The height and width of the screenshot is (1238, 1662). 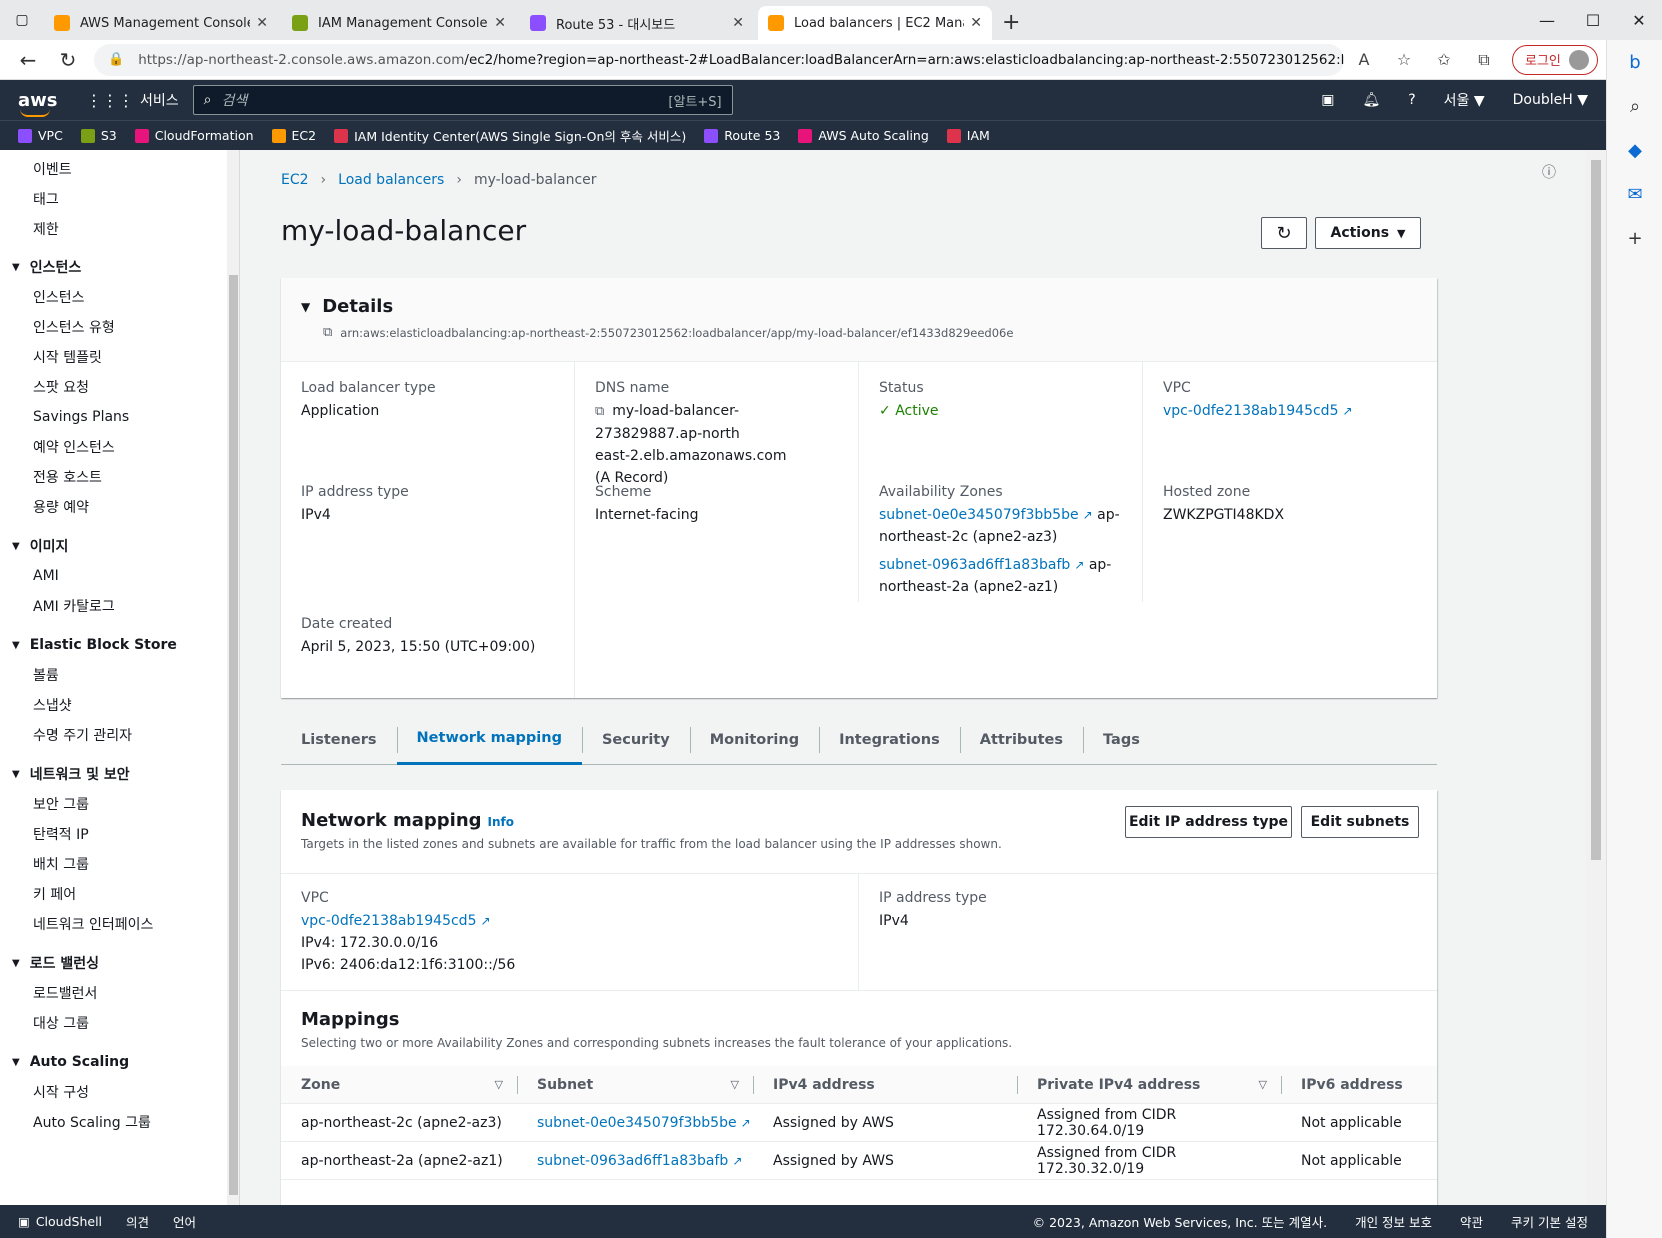 I want to click on nav-item: 시작 템플릿, so click(x=119, y=357).